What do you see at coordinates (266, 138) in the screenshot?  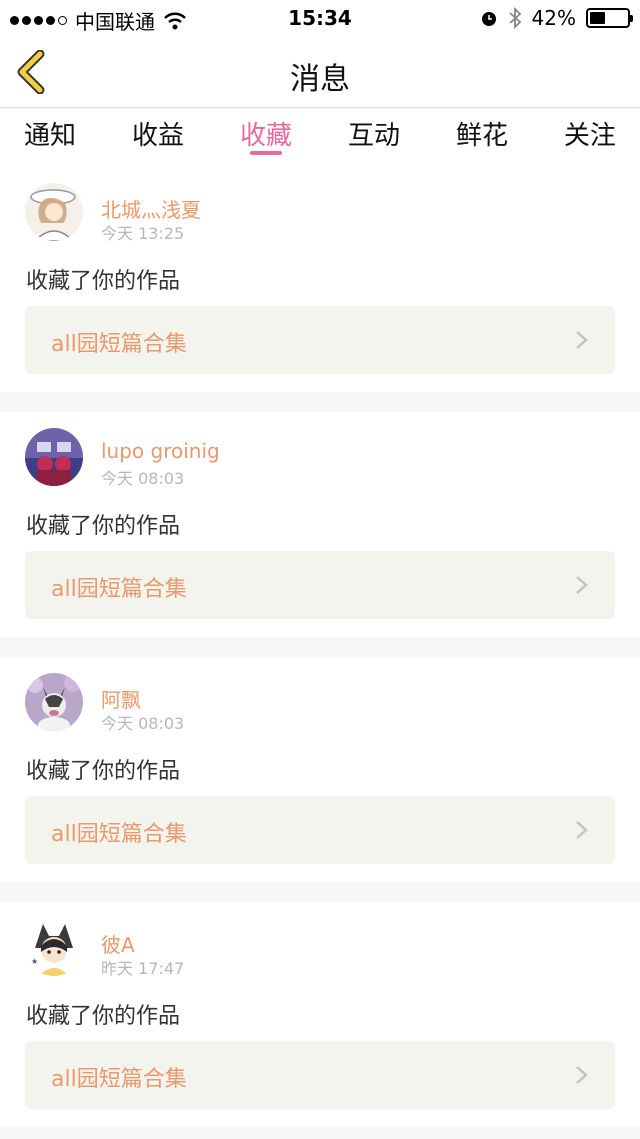 I see `tab-favorites: 收藏` at bounding box center [266, 138].